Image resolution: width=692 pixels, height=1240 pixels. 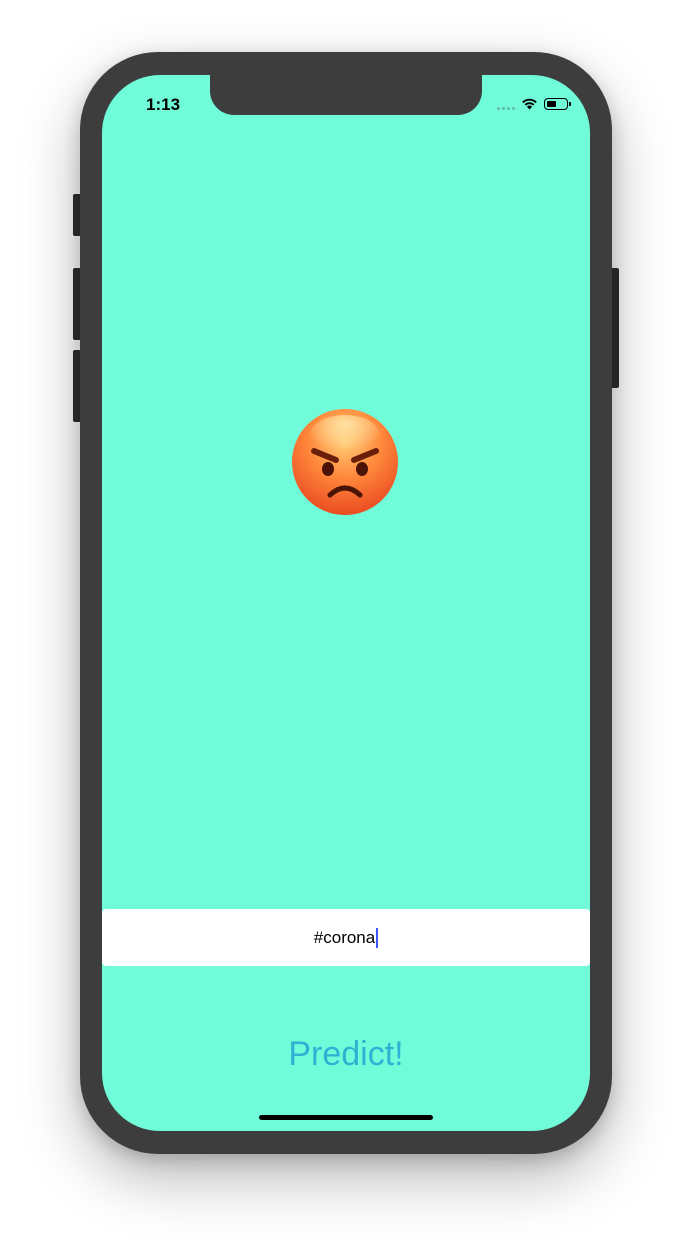 I want to click on text-caret, so click(x=377, y=937).